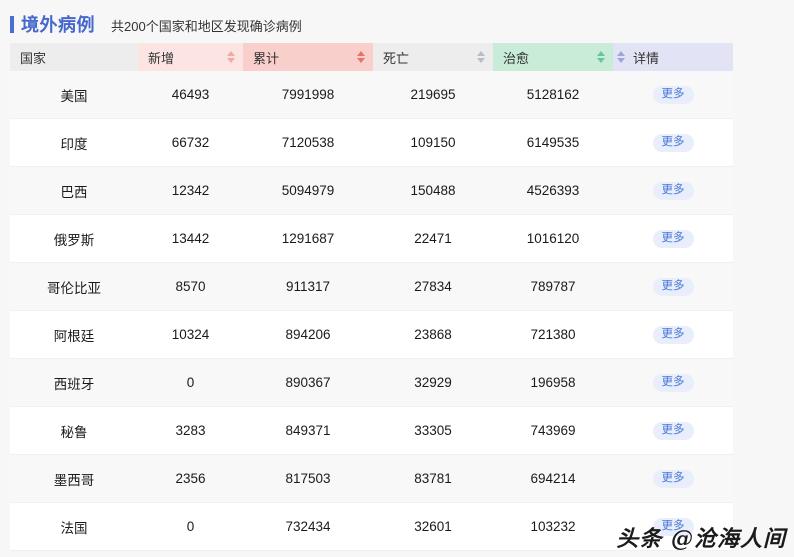  Describe the element at coordinates (433, 190) in the screenshot. I see `cell-death: 150488` at that location.